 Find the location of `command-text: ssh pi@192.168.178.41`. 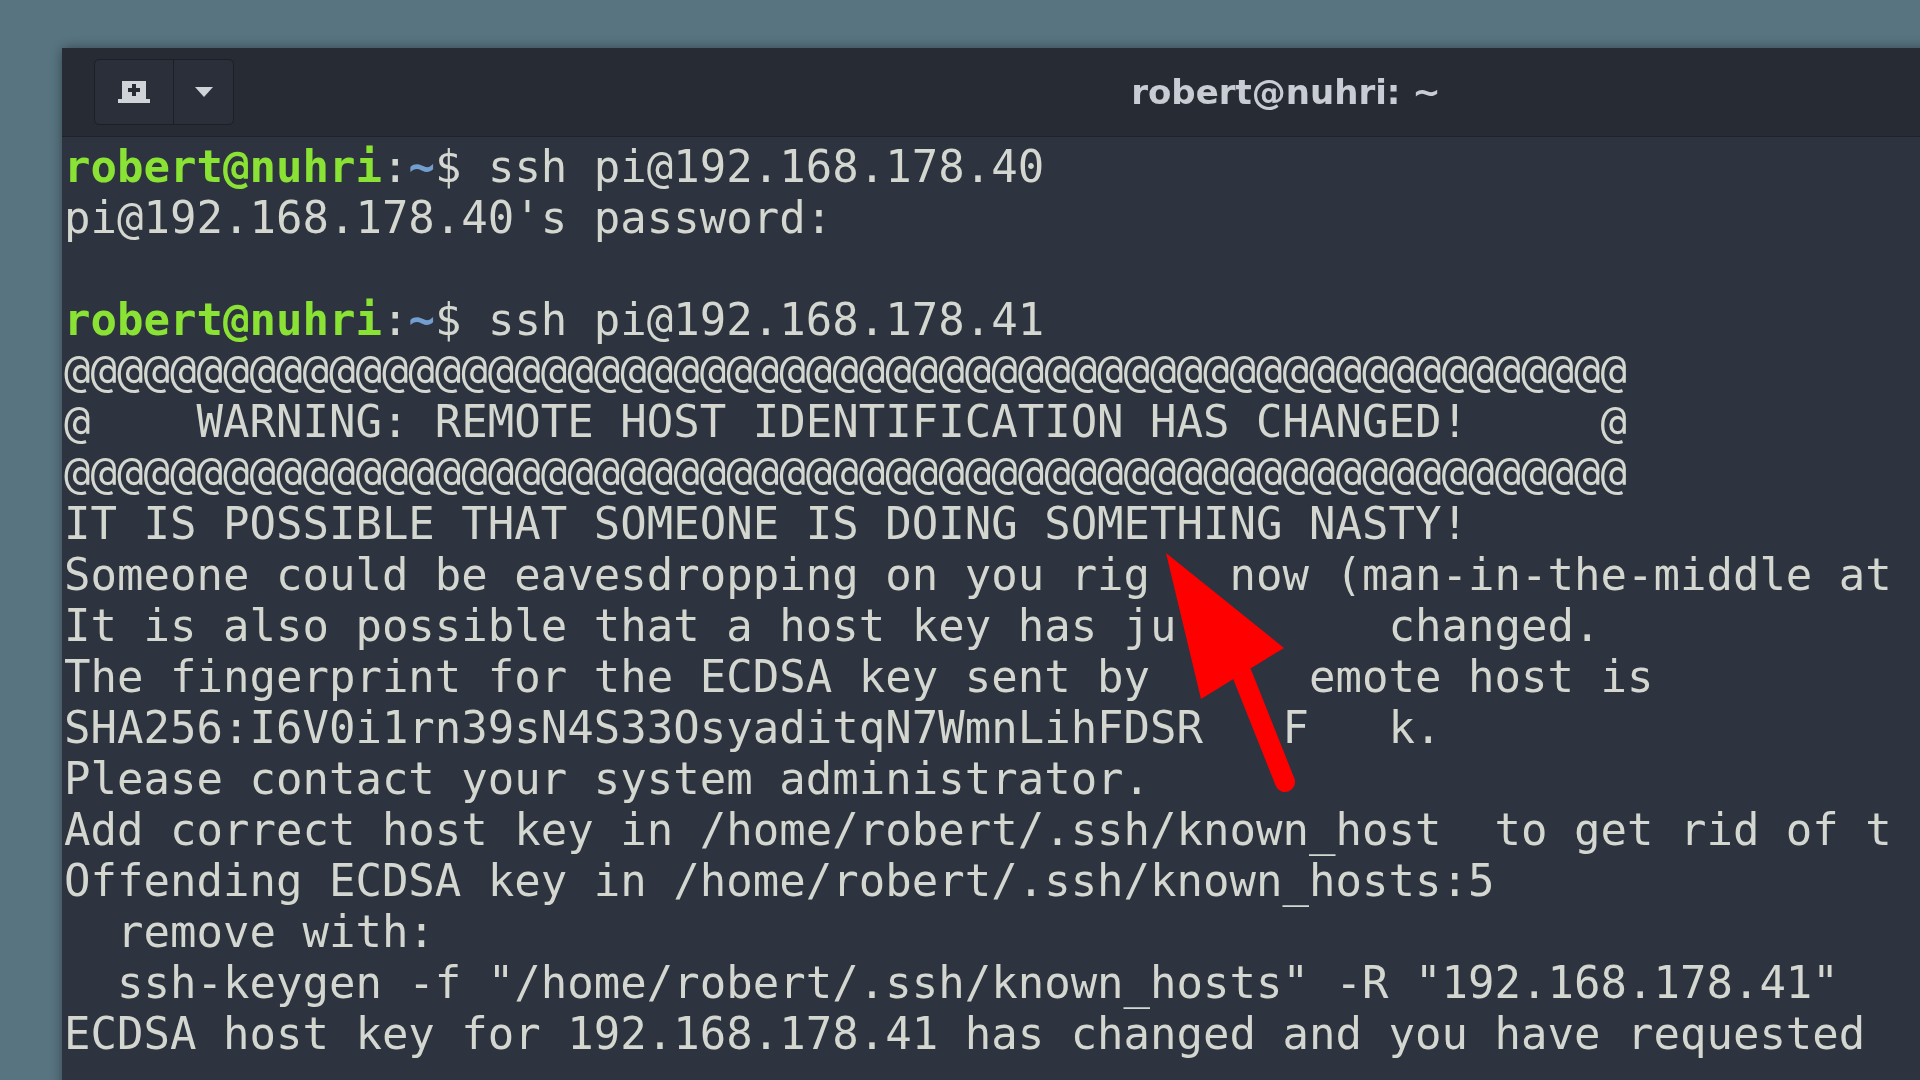

command-text: ssh pi@192.168.178.41 is located at coordinates (766, 319).